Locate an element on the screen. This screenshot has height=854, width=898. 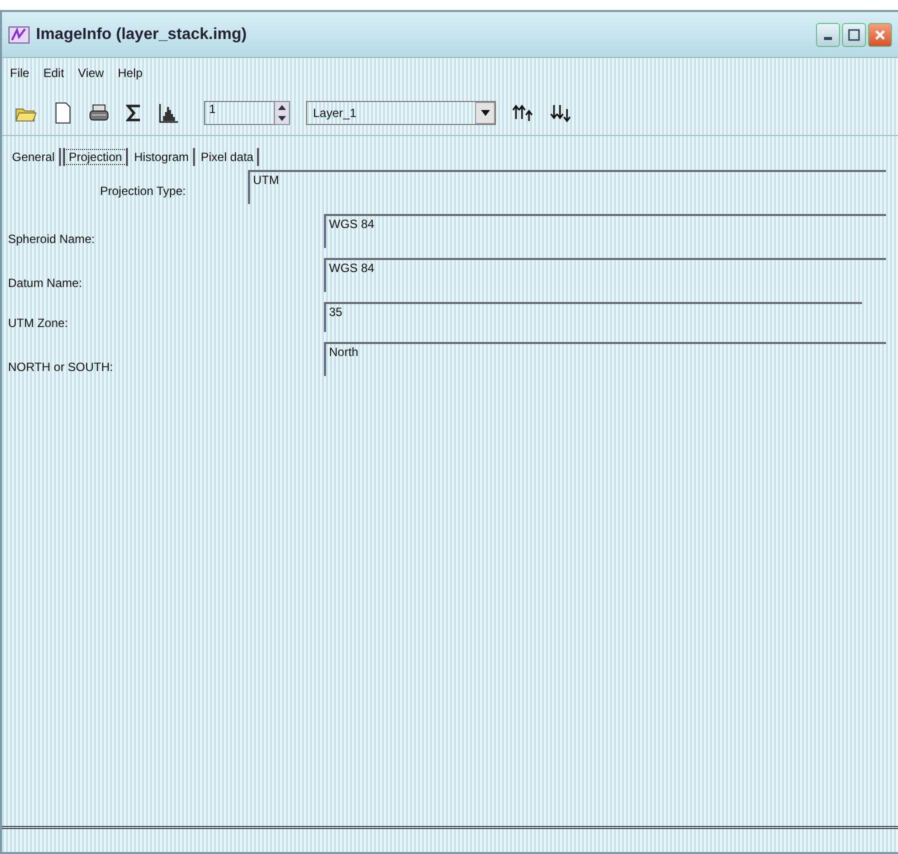
close-icon is located at coordinates (880, 34).